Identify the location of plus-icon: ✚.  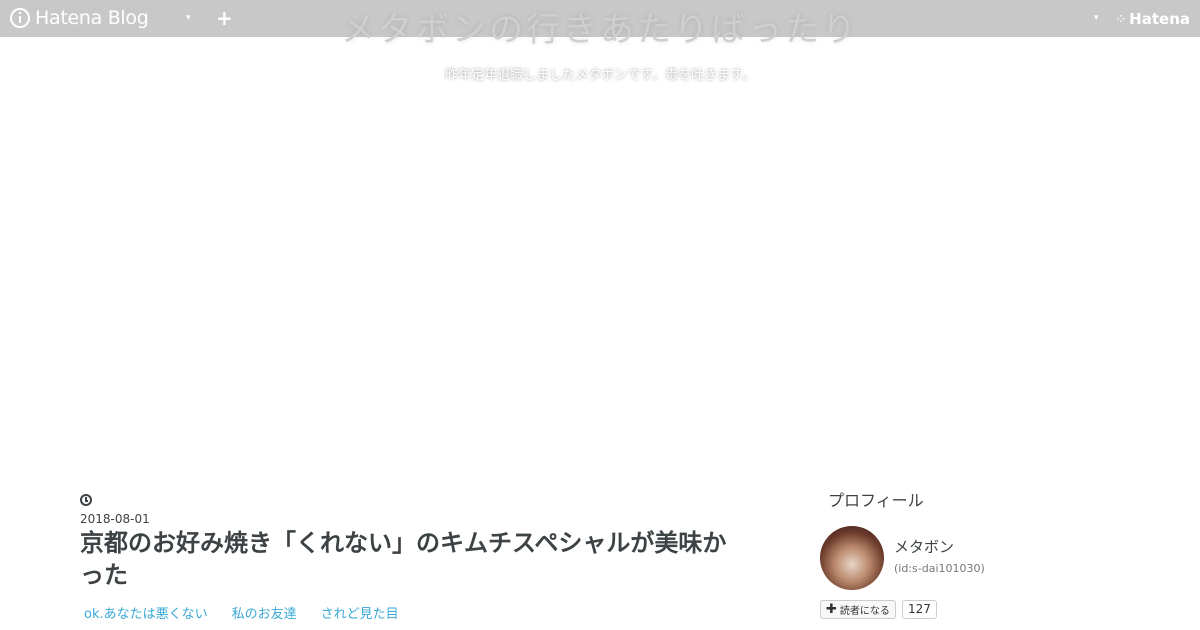
(831, 609).